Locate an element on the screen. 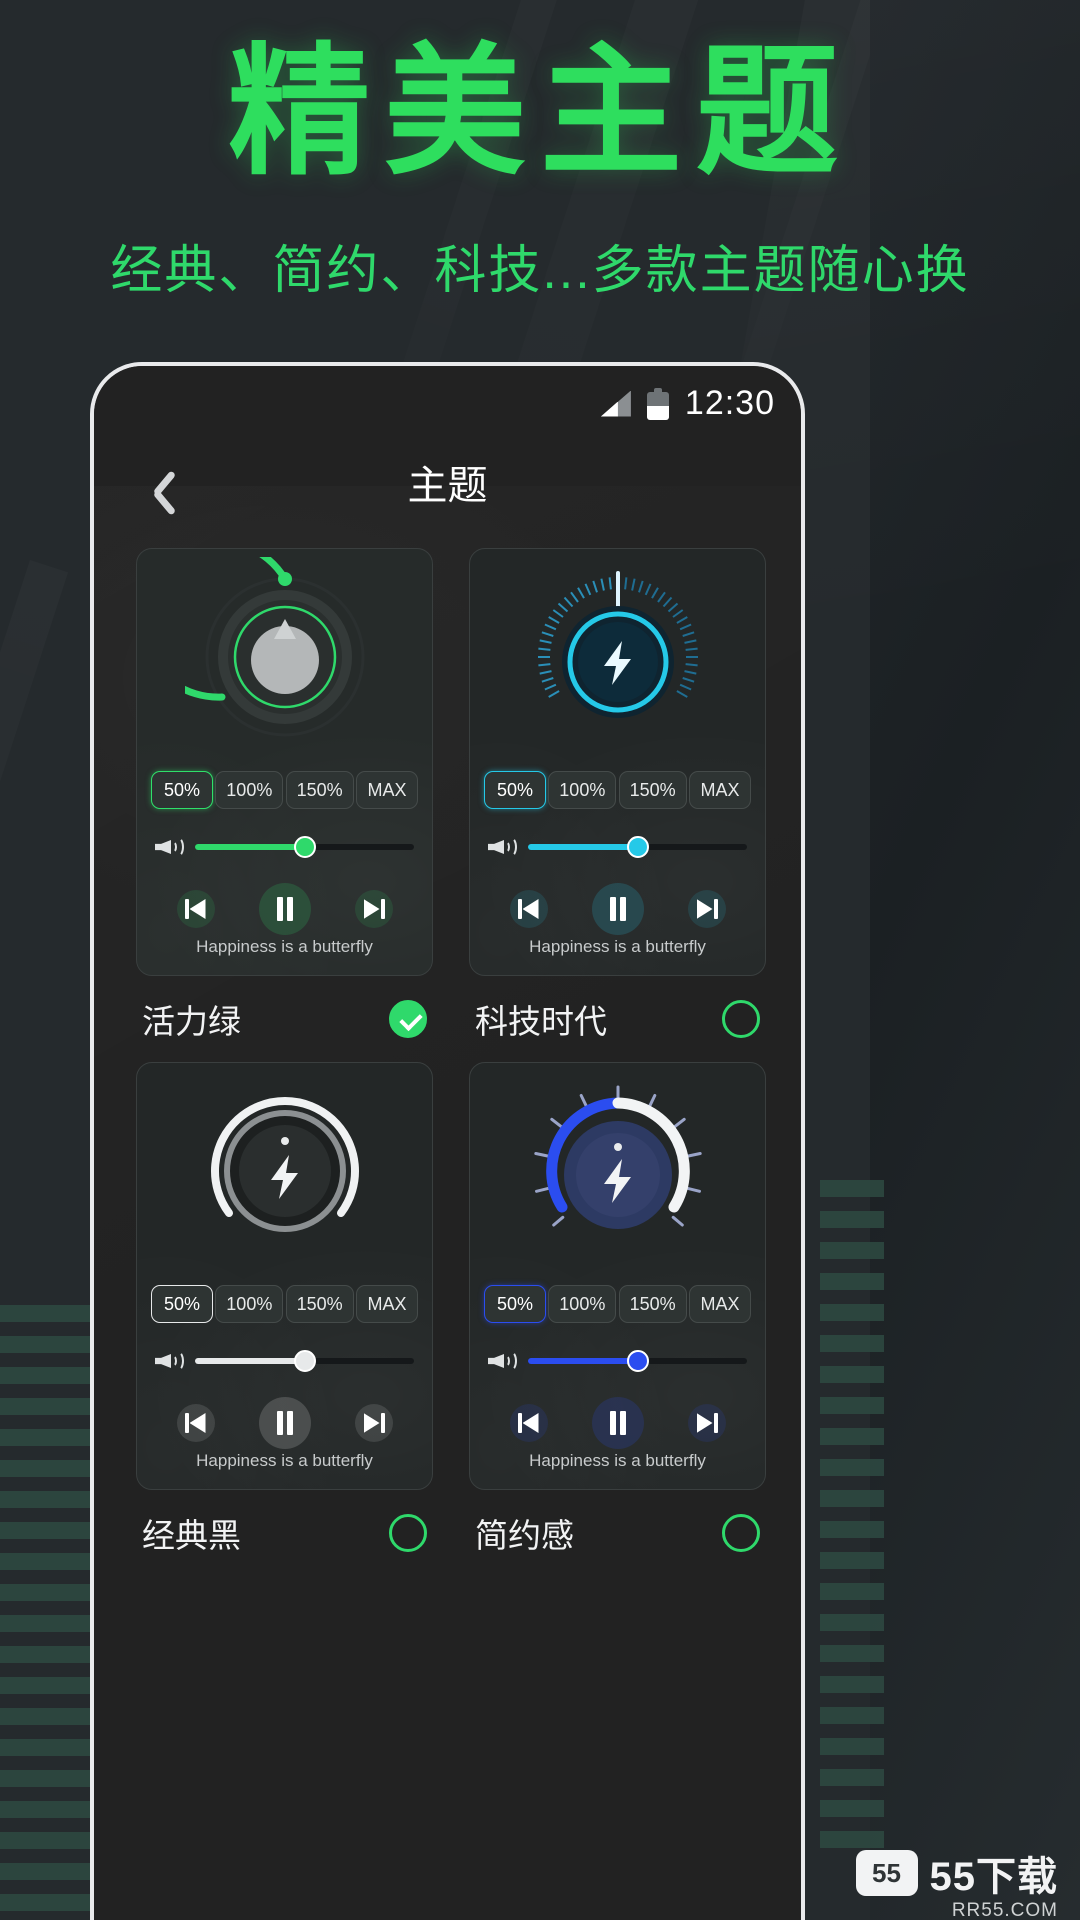  signal-bars-icon is located at coordinates (615, 403).